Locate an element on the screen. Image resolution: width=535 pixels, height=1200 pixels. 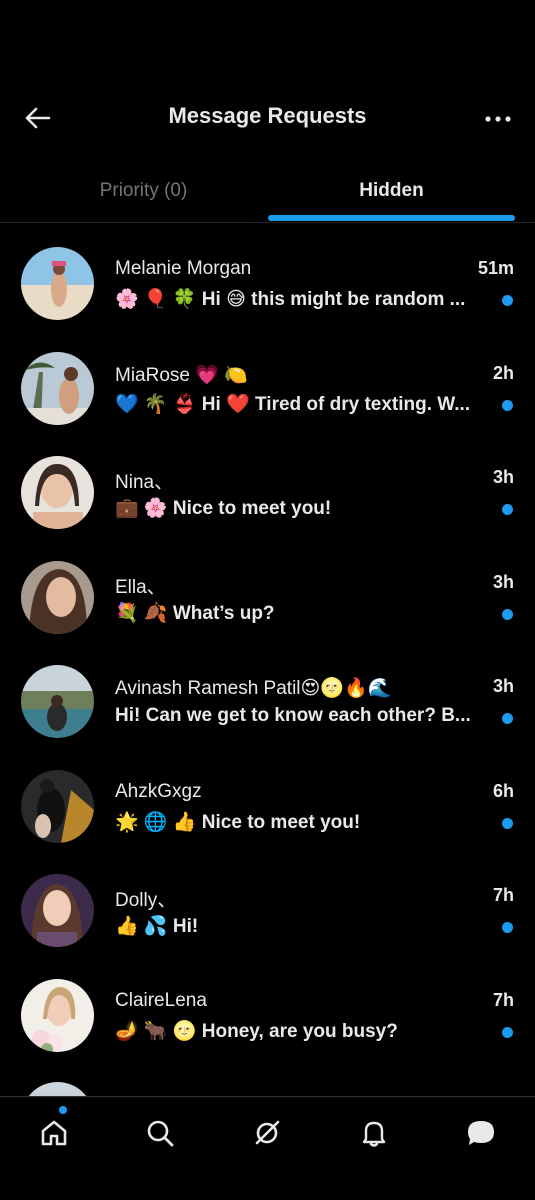
sender-name: AhzkGxgz is located at coordinates (158, 791).